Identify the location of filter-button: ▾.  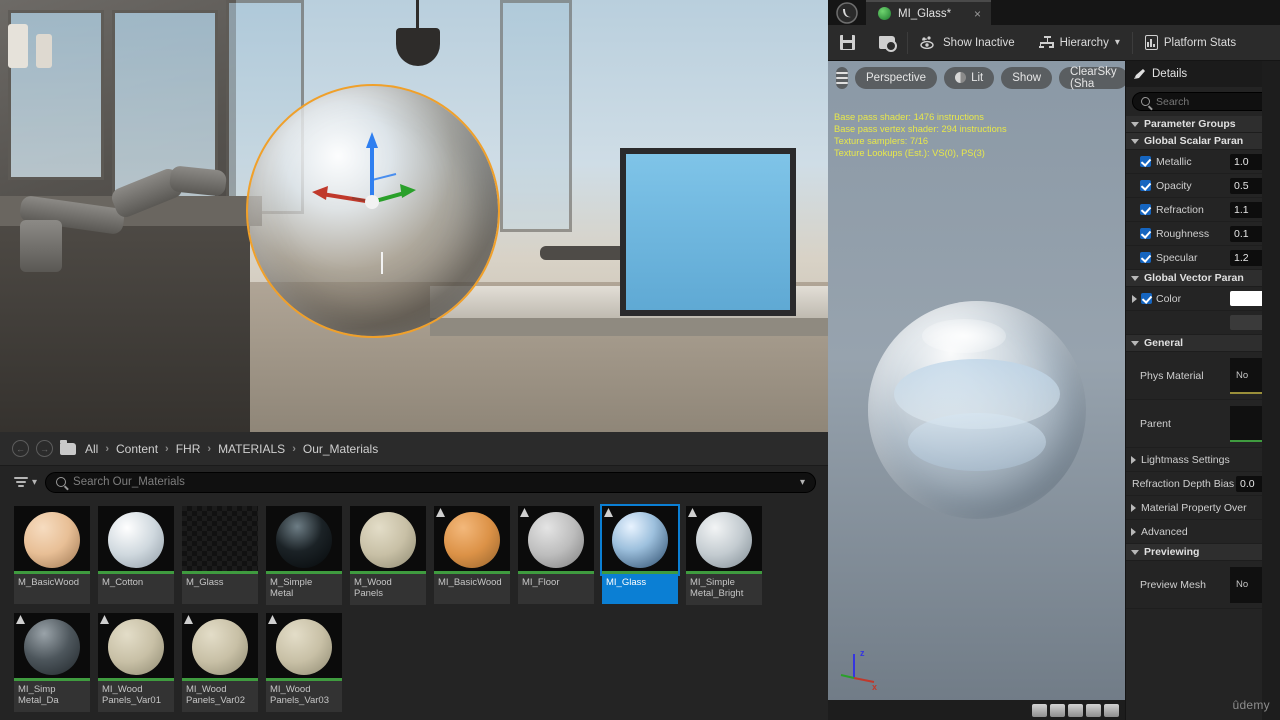
(25, 482).